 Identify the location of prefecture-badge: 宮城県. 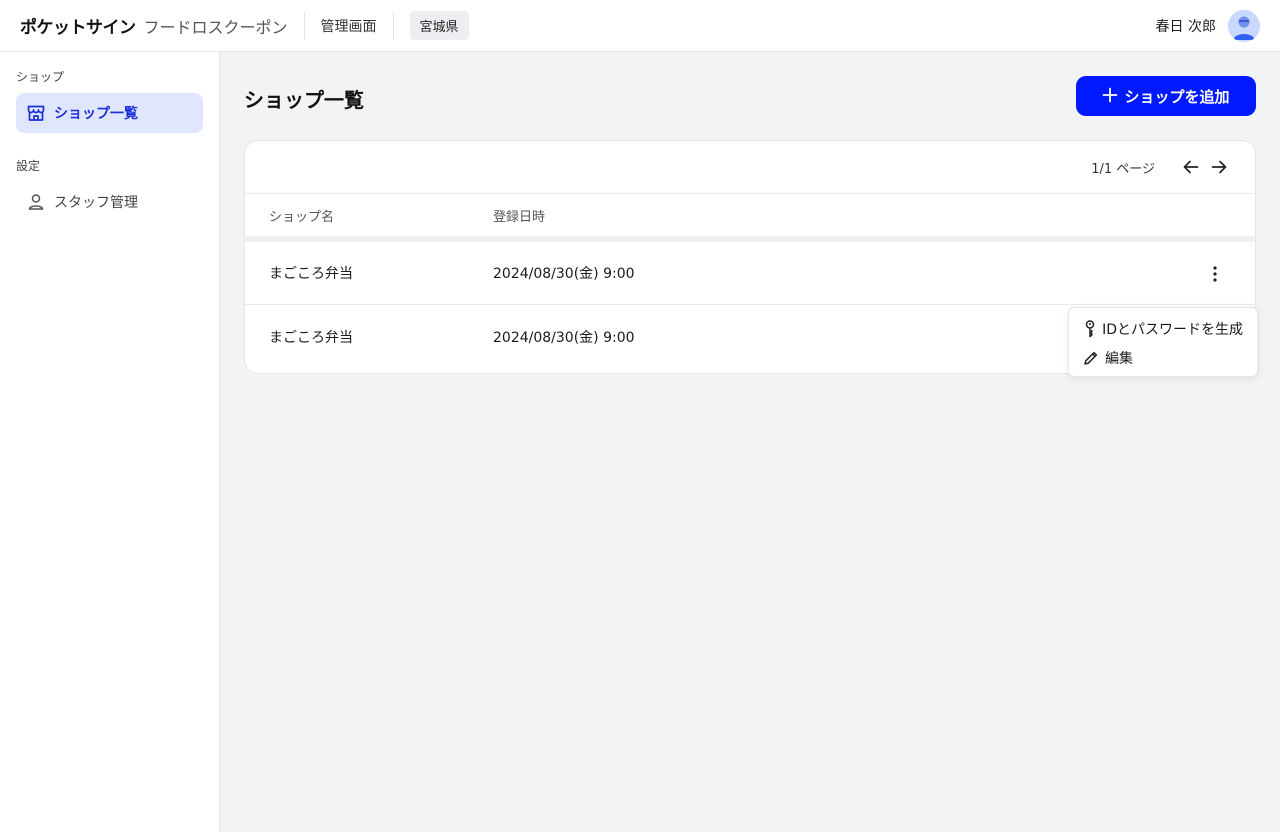
(439, 25).